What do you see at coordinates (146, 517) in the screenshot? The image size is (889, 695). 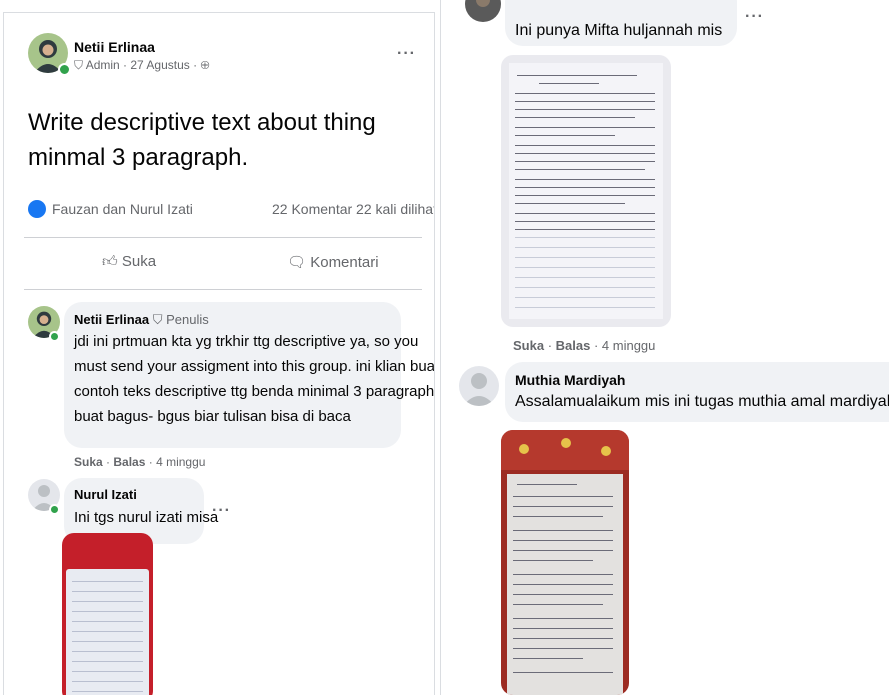 I see `comment-text: Ini tgs nurul izati misa` at bounding box center [146, 517].